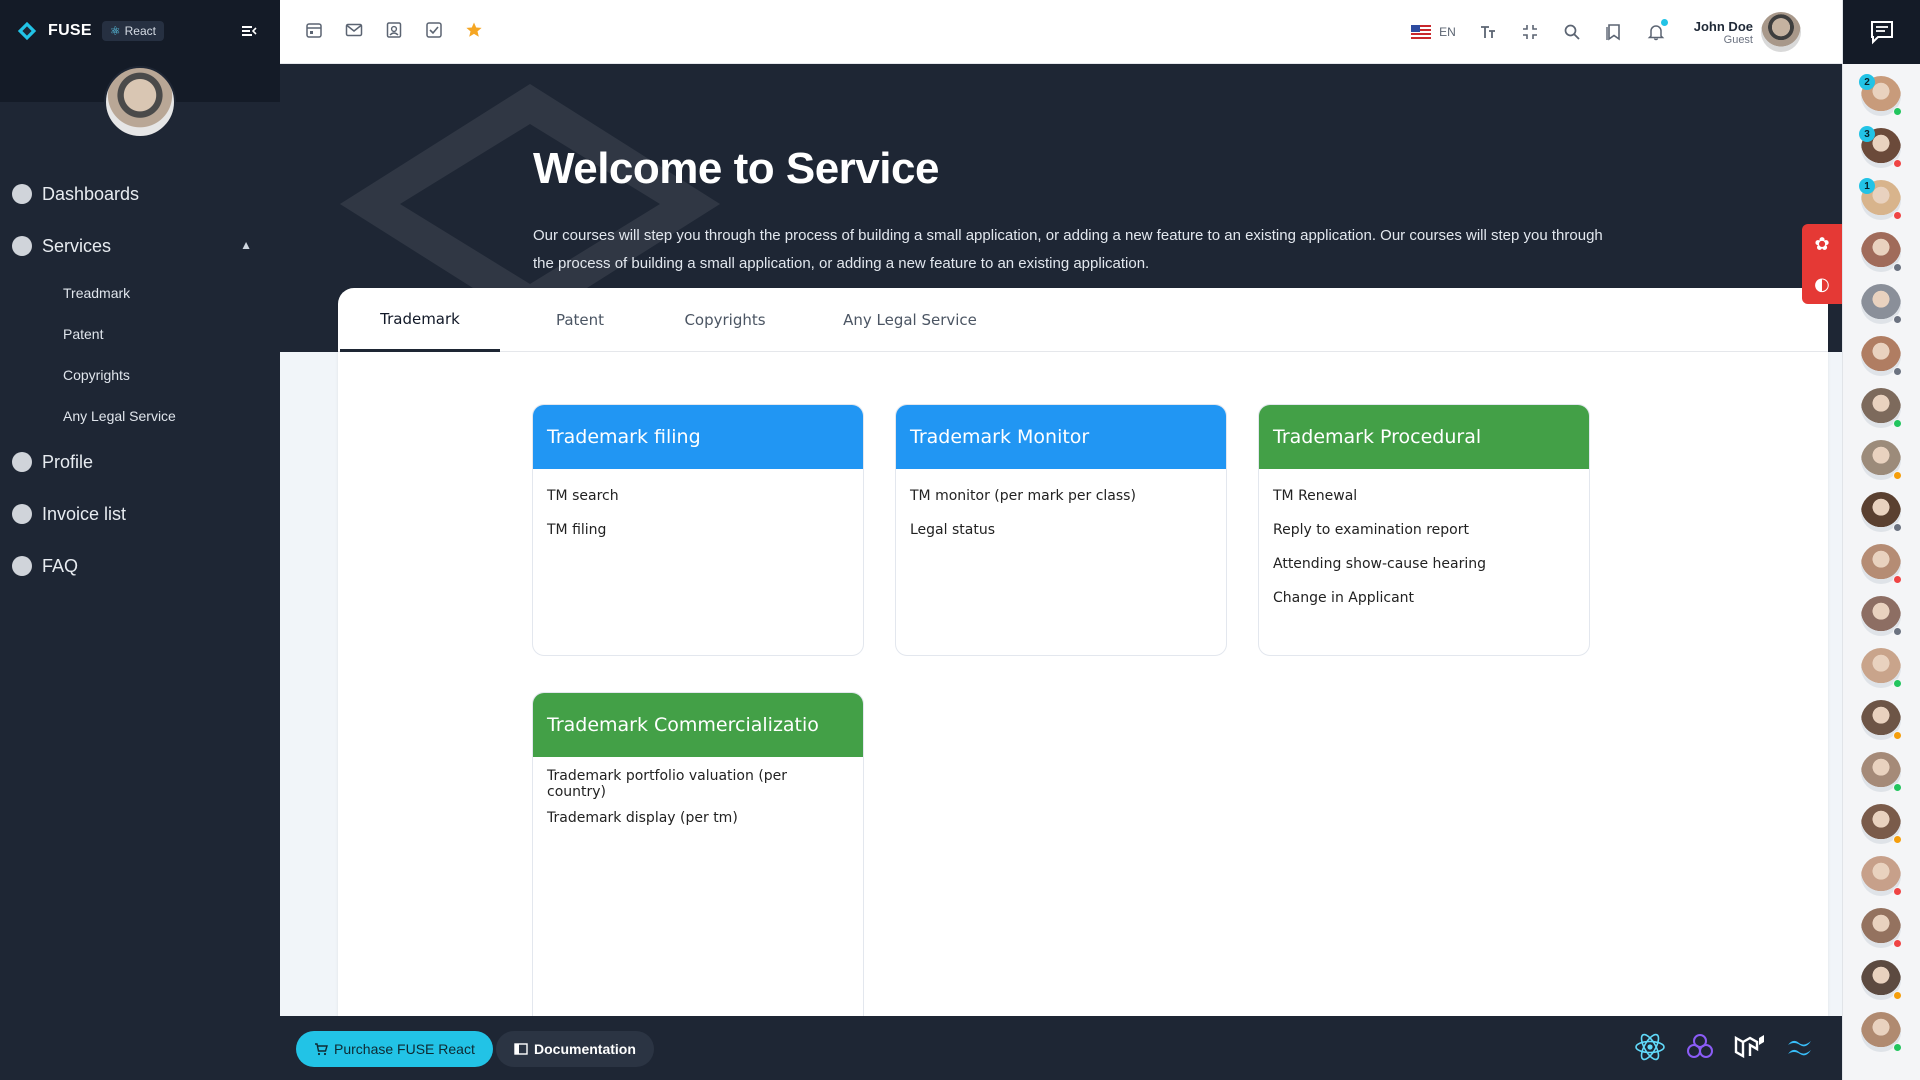 The width and height of the screenshot is (1920, 1080). Describe the element at coordinates (140, 102) in the screenshot. I see `sidebar-avatar` at that location.